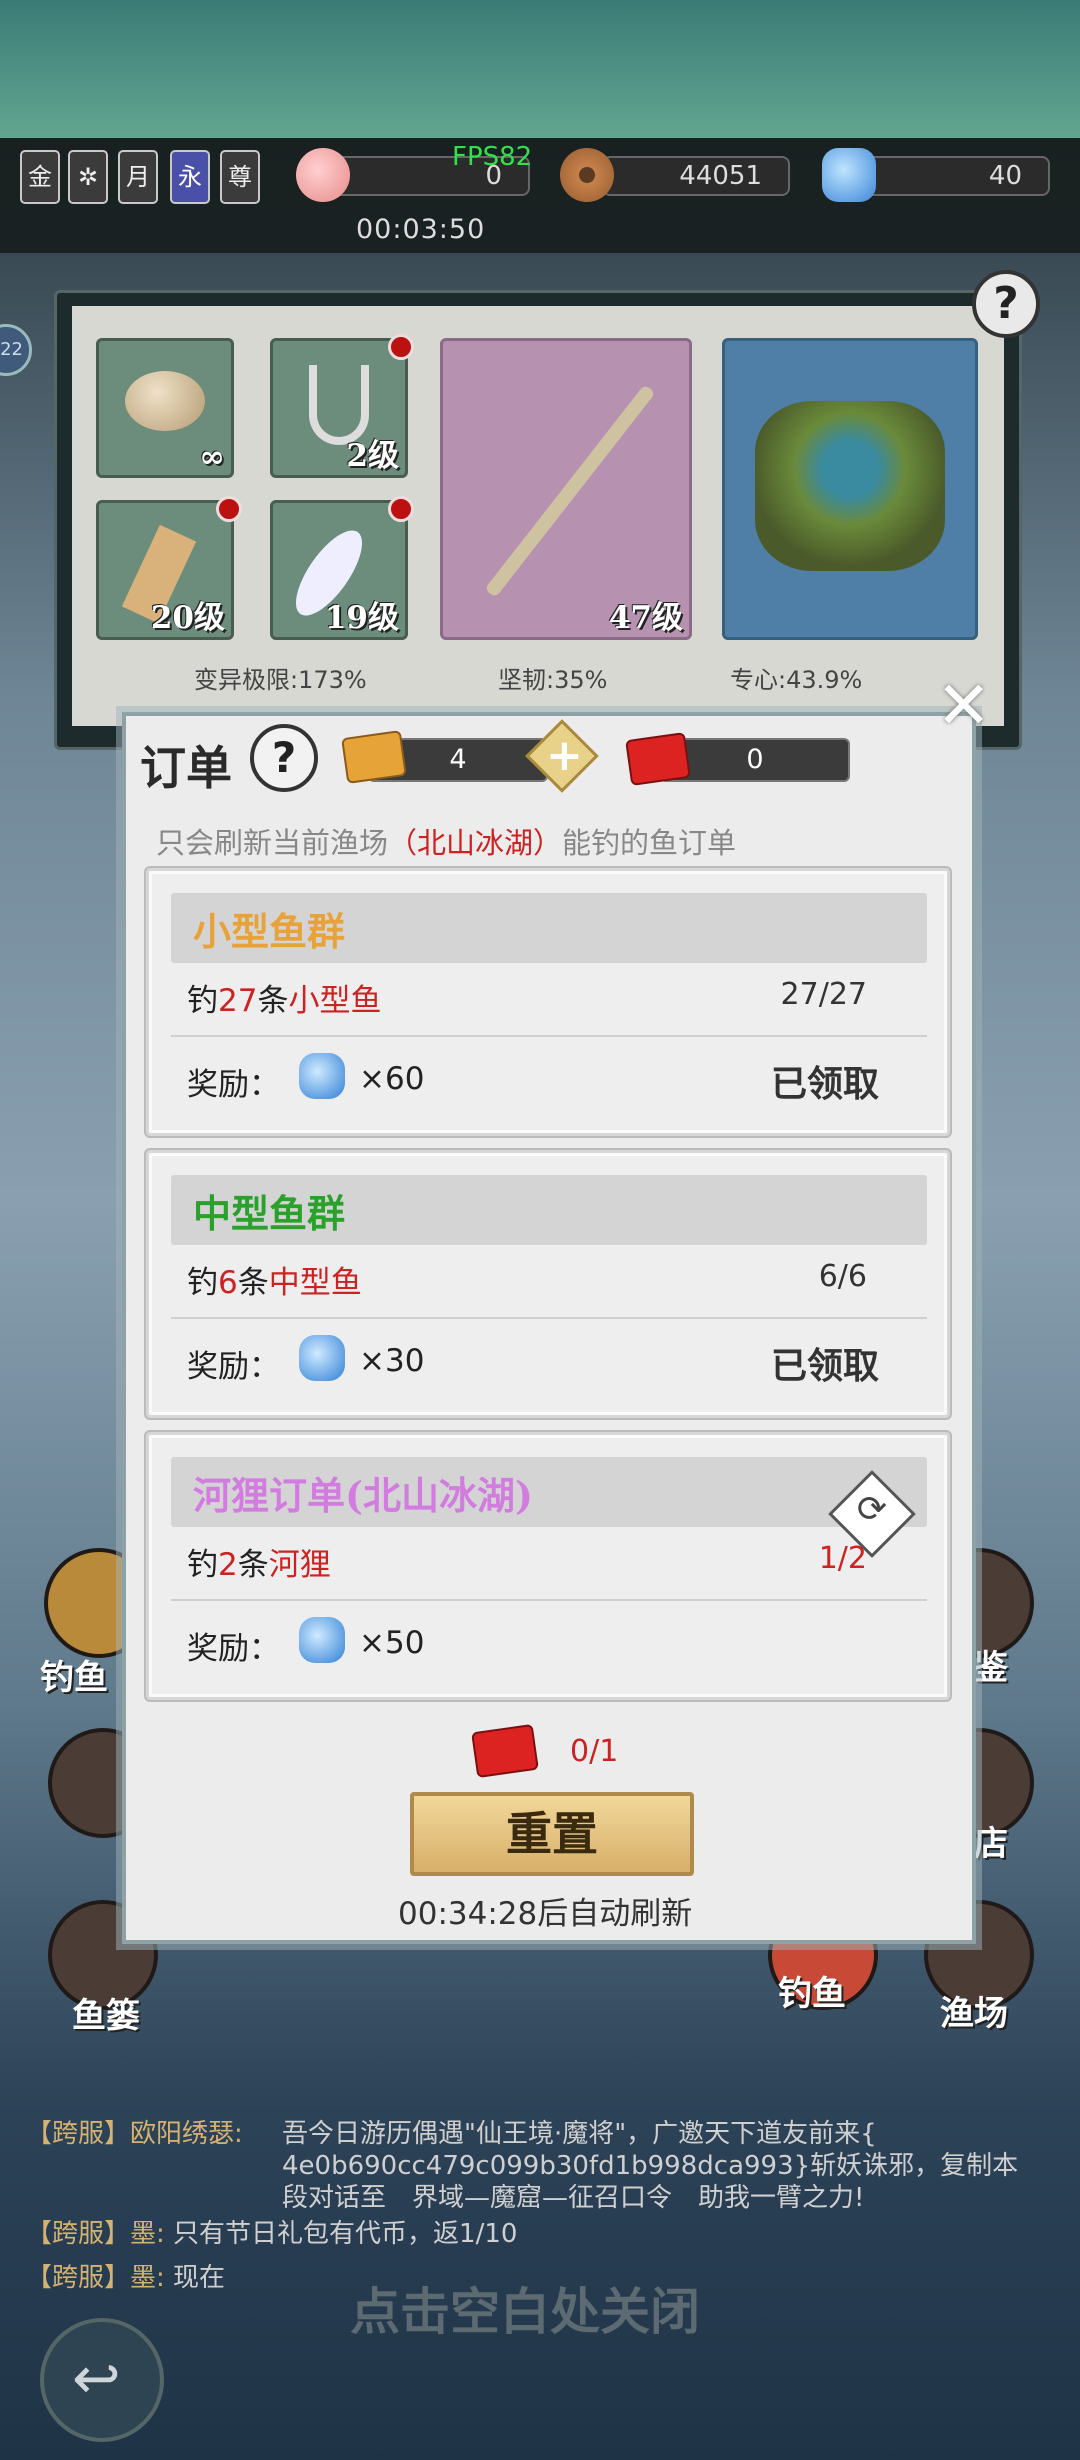  Describe the element at coordinates (372, 456) in the screenshot. I see `hook-level: 2级` at that location.